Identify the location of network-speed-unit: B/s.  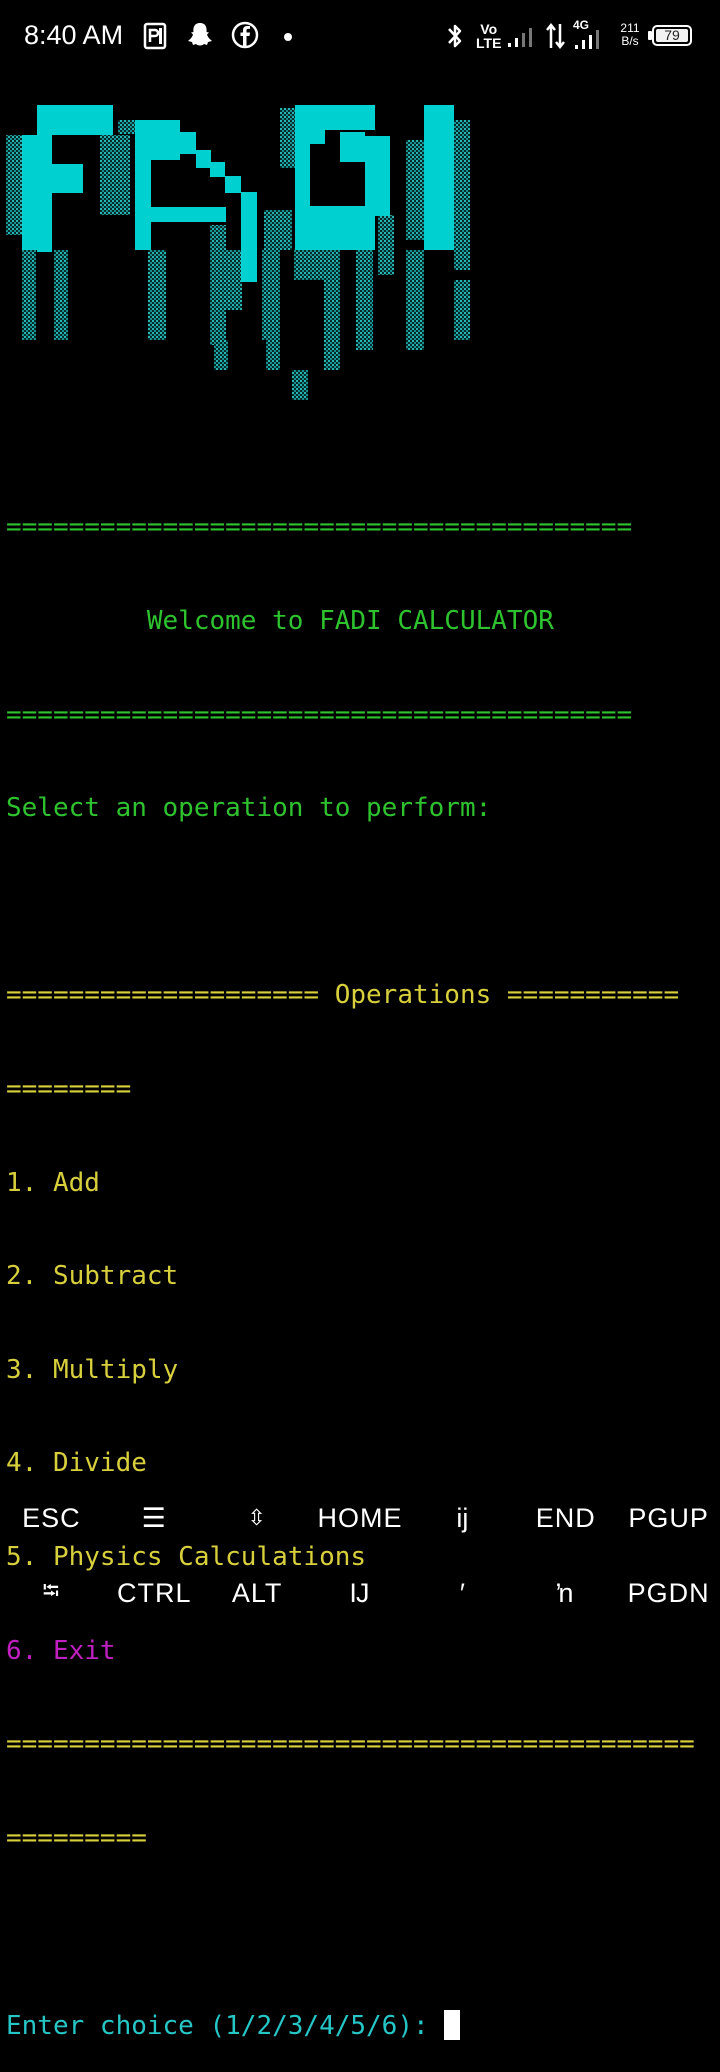
(630, 41).